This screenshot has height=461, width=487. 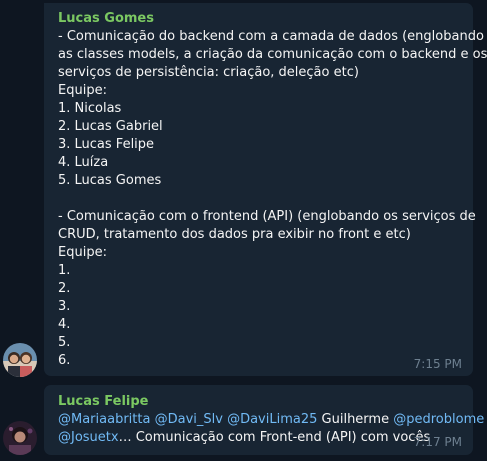 What do you see at coordinates (64, 270) in the screenshot?
I see `message-line: 1.` at bounding box center [64, 270].